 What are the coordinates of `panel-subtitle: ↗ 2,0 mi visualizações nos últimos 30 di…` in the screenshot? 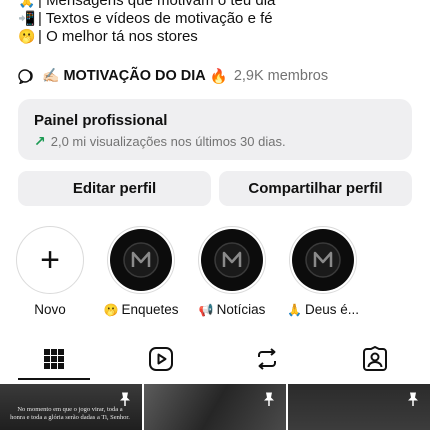 It's located at (215, 141).